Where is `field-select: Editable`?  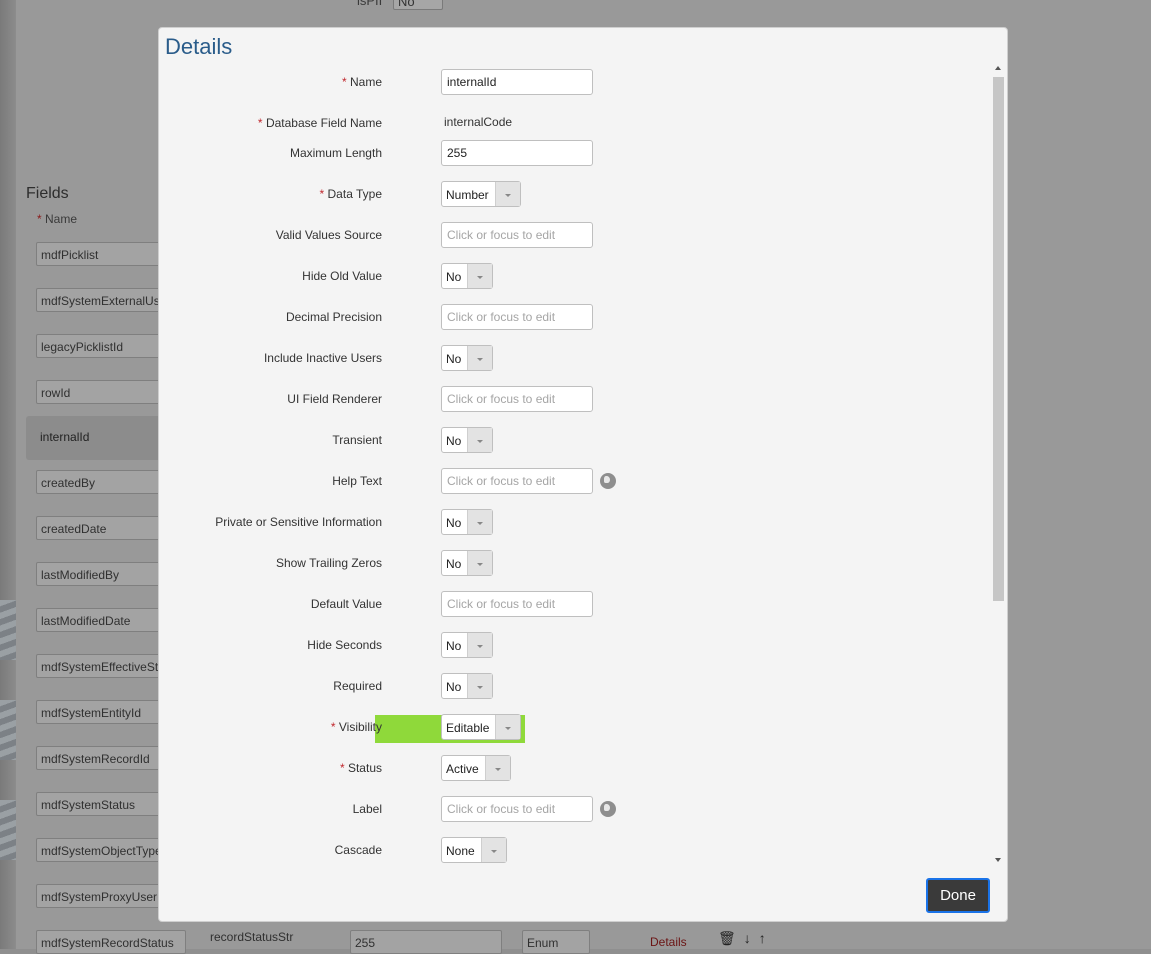 field-select: Editable is located at coordinates (481, 727).